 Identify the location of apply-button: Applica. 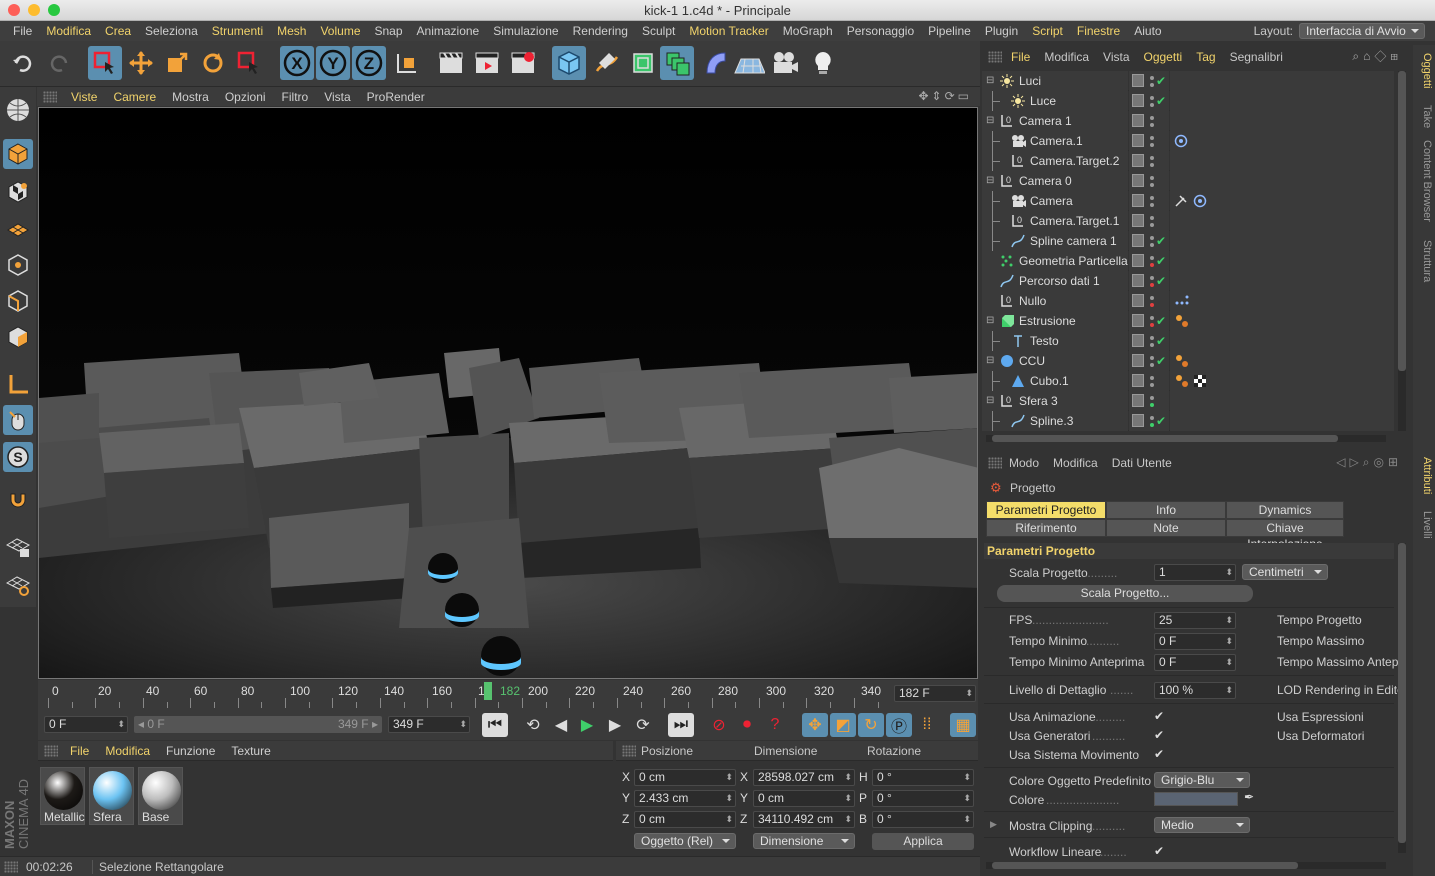
(923, 841).